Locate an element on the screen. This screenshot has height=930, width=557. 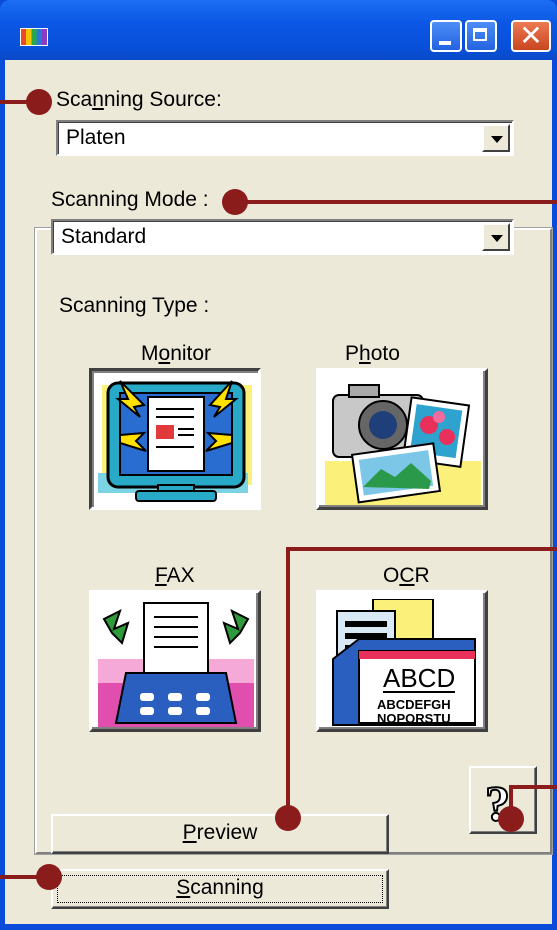
scanning-mode-select: Standard is located at coordinates (282, 237).